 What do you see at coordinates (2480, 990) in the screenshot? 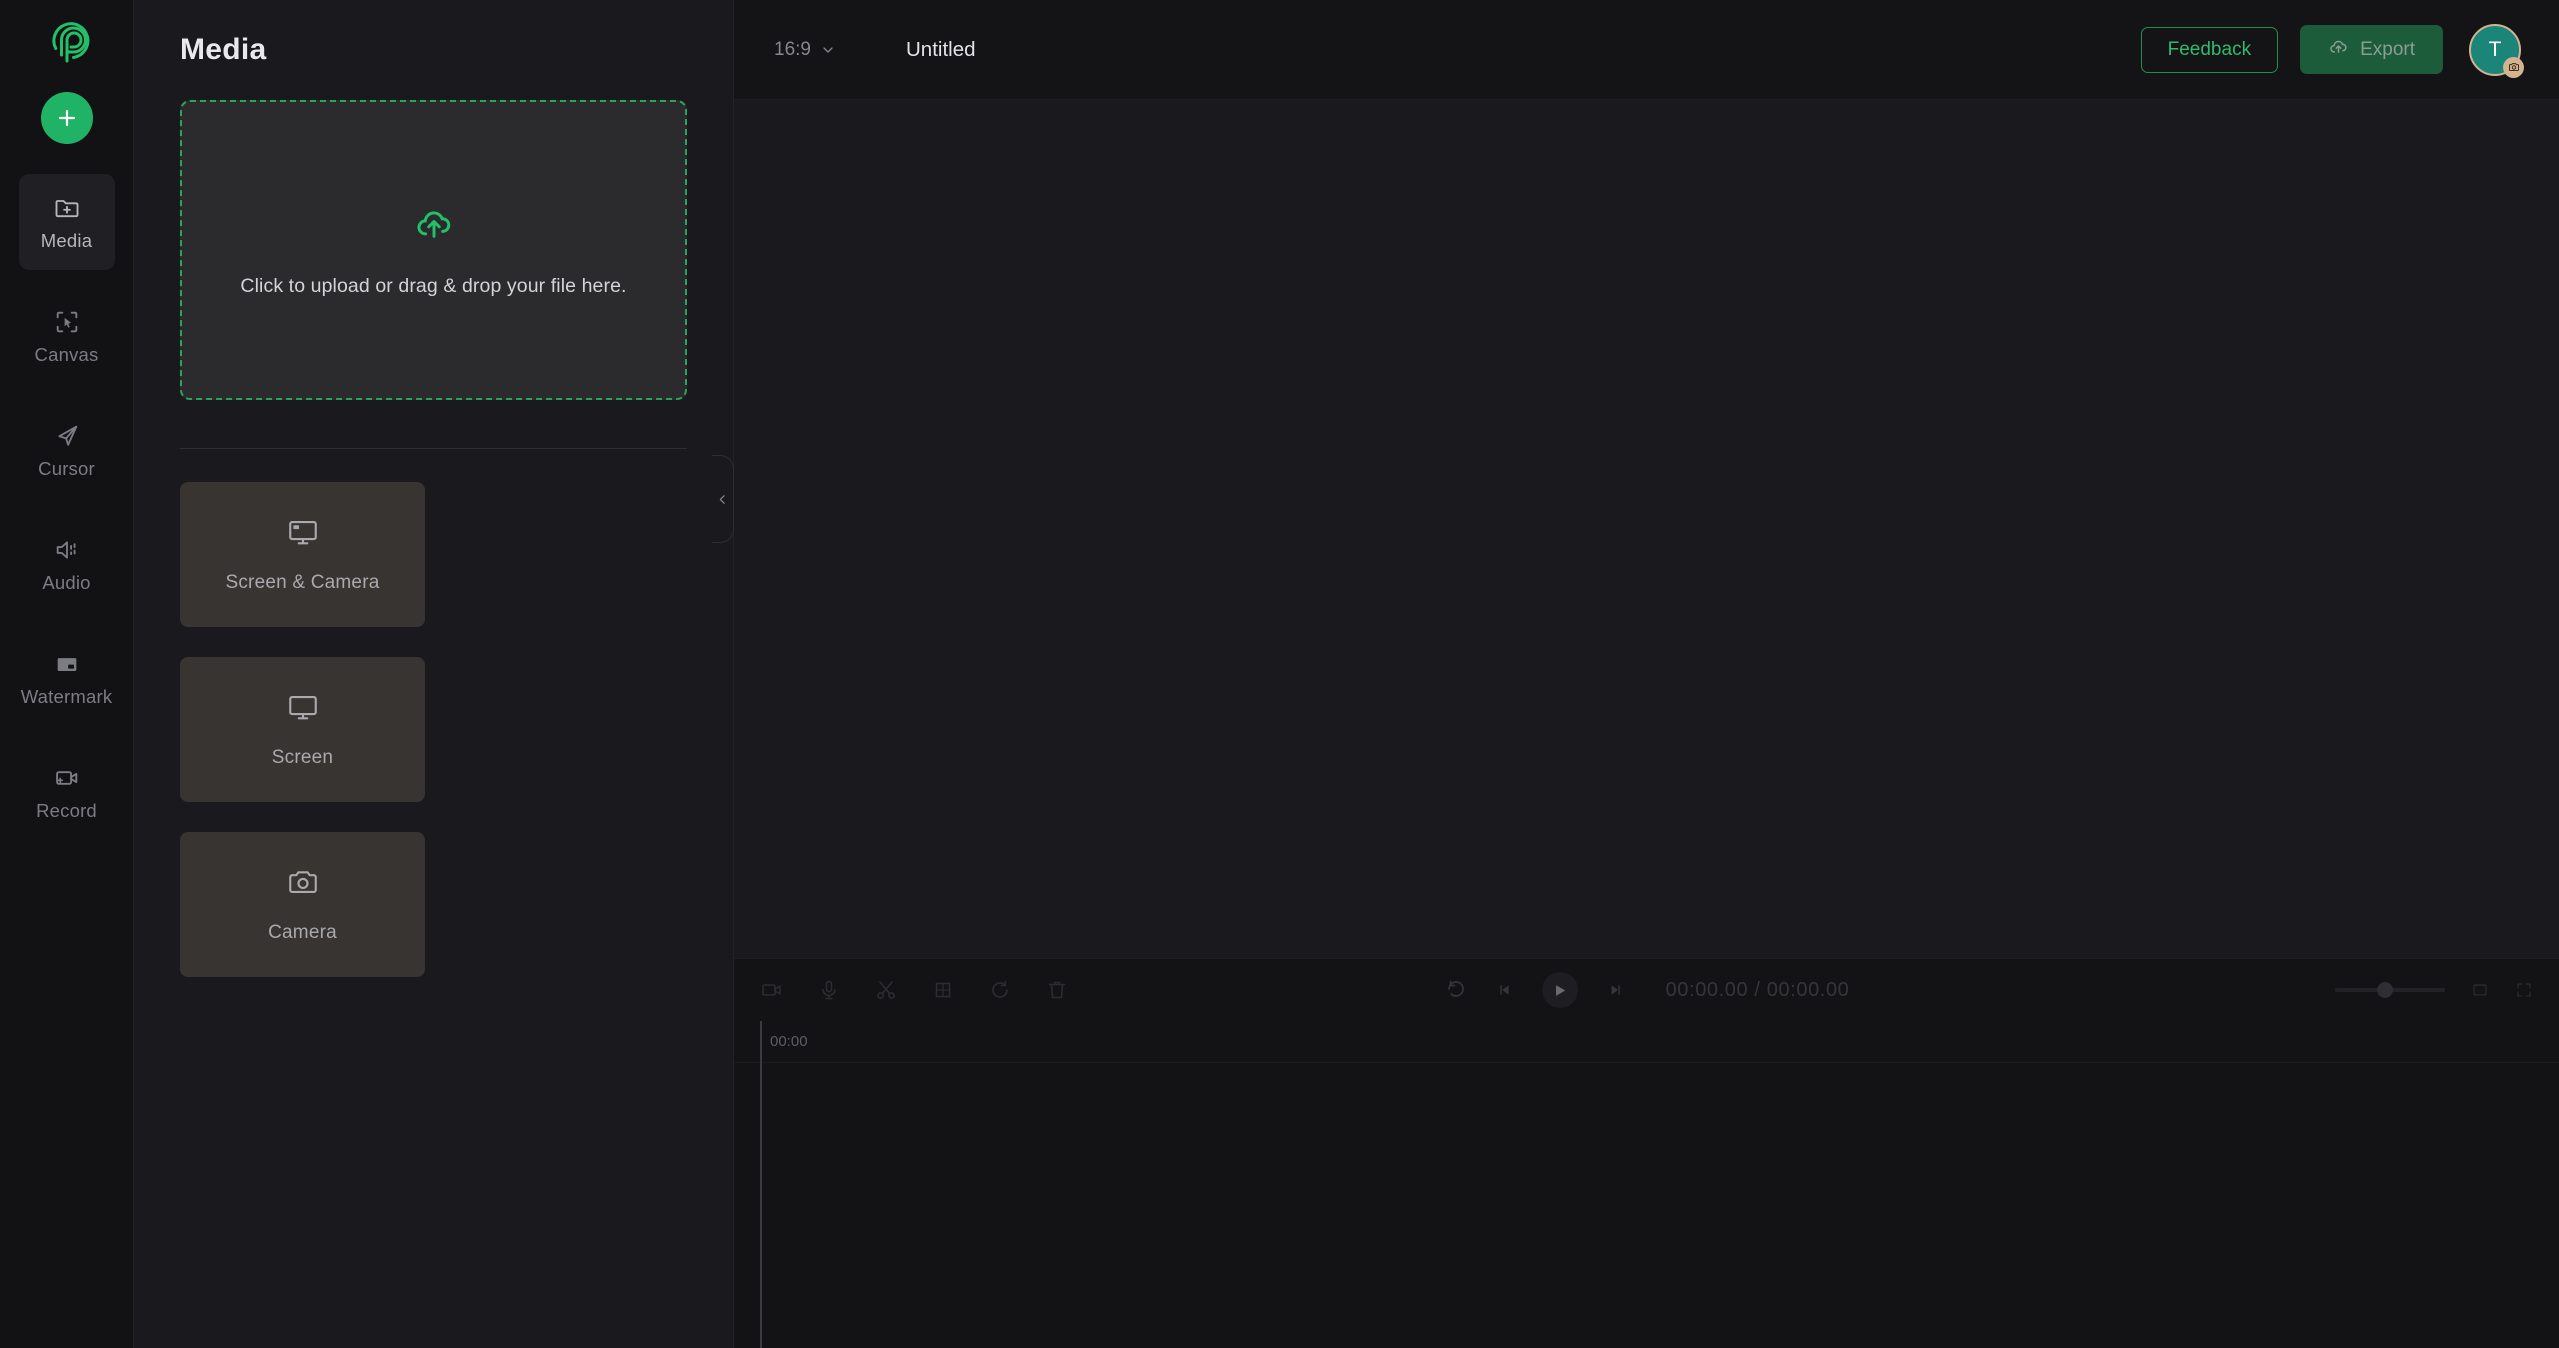
I see `fit-screen-icon` at bounding box center [2480, 990].